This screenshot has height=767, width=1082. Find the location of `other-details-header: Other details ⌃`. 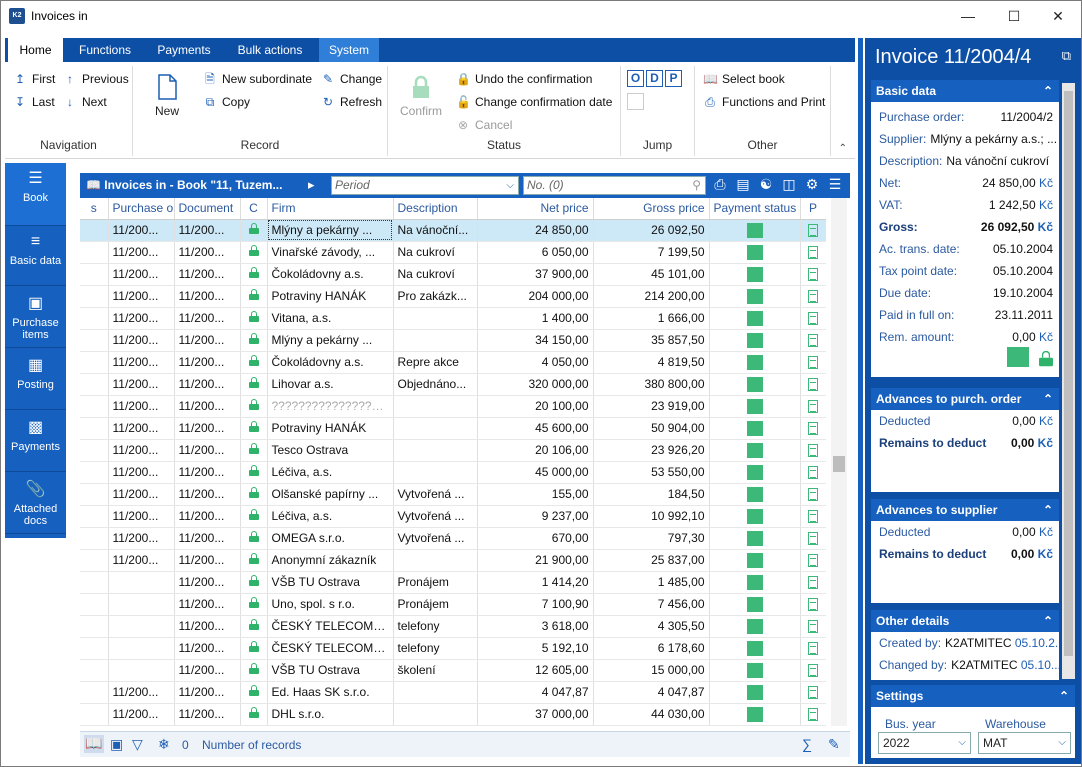

other-details-header: Other details ⌃ is located at coordinates (965, 621).